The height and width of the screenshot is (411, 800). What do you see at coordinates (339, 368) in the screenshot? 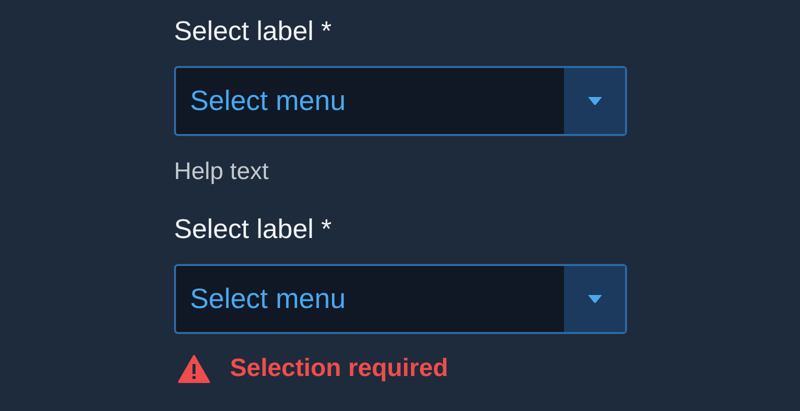
I see `error-message: Selection required` at bounding box center [339, 368].